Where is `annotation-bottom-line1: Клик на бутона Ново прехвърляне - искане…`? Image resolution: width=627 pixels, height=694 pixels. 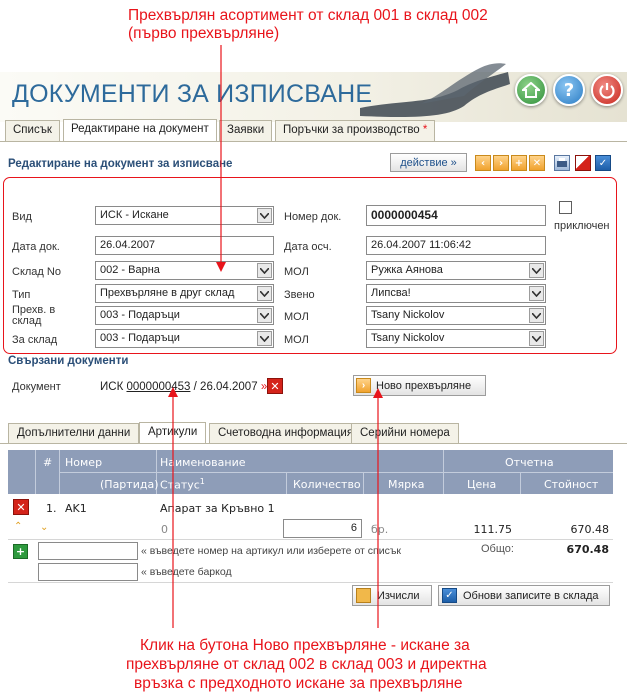
annotation-bottom-line1: Клик на бутона Ново прехвърляне - искане… is located at coordinates (305, 645).